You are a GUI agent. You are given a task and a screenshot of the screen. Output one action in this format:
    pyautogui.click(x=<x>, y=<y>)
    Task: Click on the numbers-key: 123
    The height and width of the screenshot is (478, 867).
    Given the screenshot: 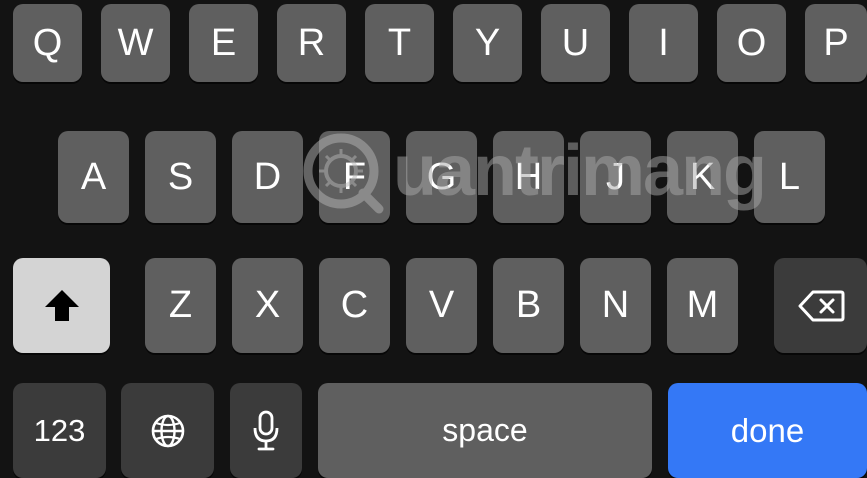 What is the action you would take?
    pyautogui.click(x=59, y=430)
    